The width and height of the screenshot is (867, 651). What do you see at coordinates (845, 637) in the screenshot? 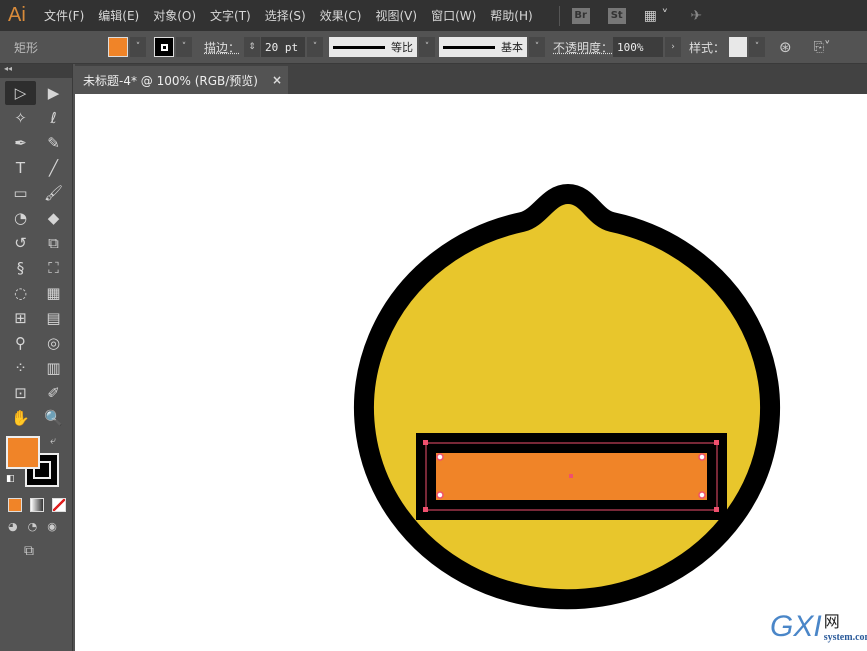
I see `watermark-sub: system.com` at bounding box center [845, 637].